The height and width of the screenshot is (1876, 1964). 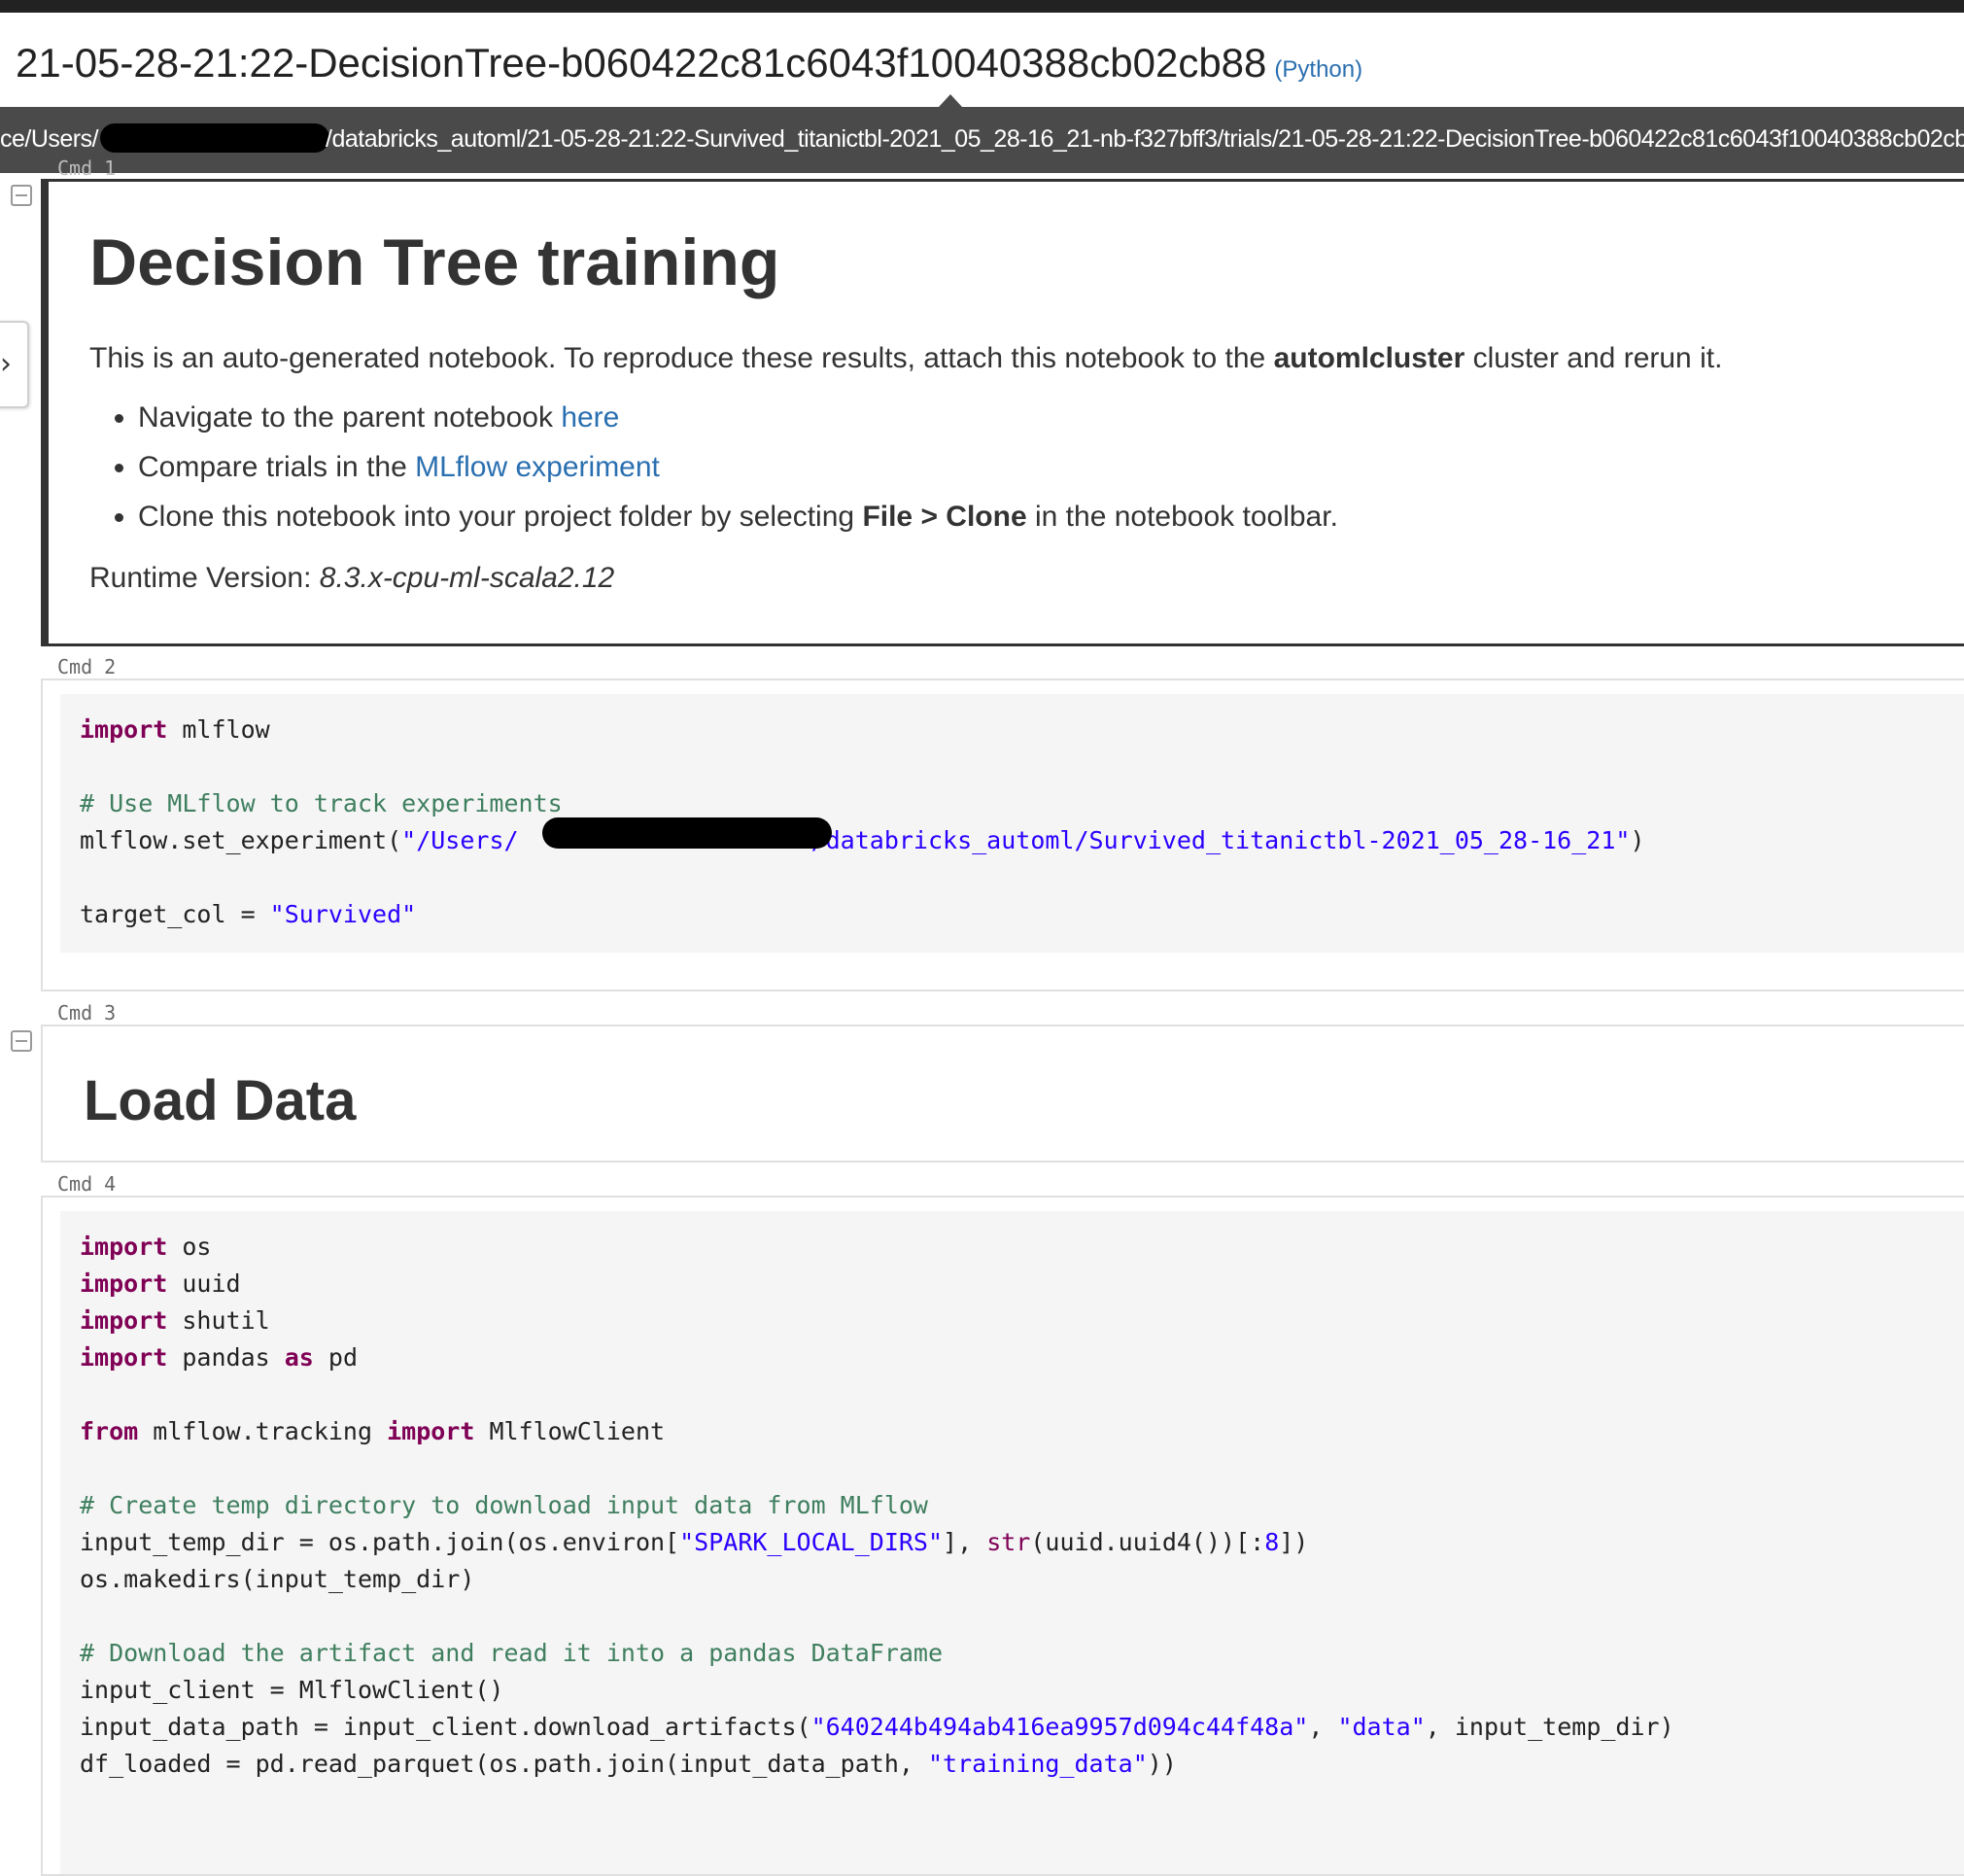 What do you see at coordinates (350, 417) in the screenshot?
I see `list-item-text: Navigate to the parent notebook` at bounding box center [350, 417].